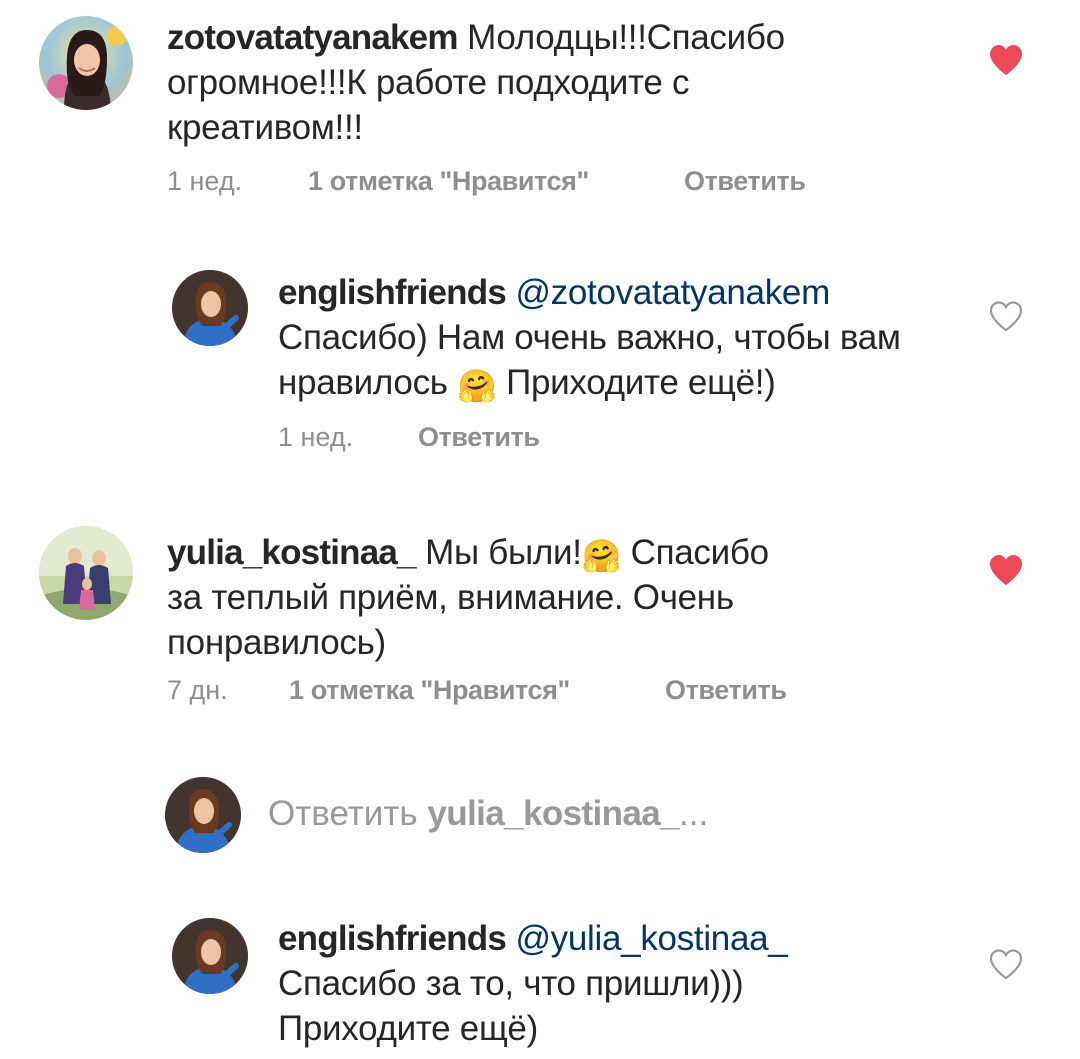  Describe the element at coordinates (428, 82) in the screenshot. I see `comment-text-line2: огромное!!!К работе подходите с` at that location.